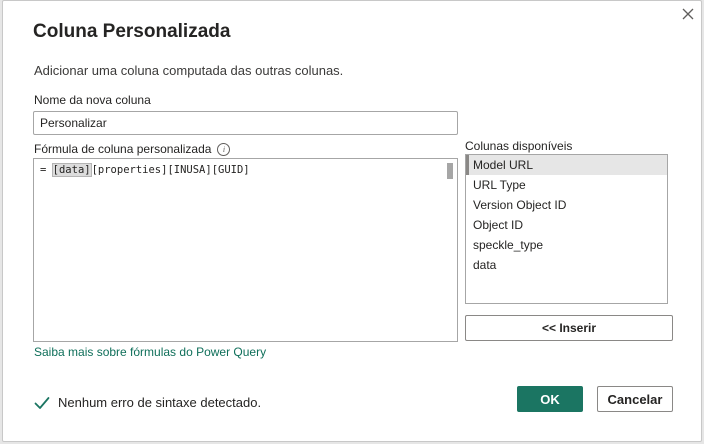  What do you see at coordinates (71, 170) in the screenshot?
I see `formula-highlight: [data]` at bounding box center [71, 170].